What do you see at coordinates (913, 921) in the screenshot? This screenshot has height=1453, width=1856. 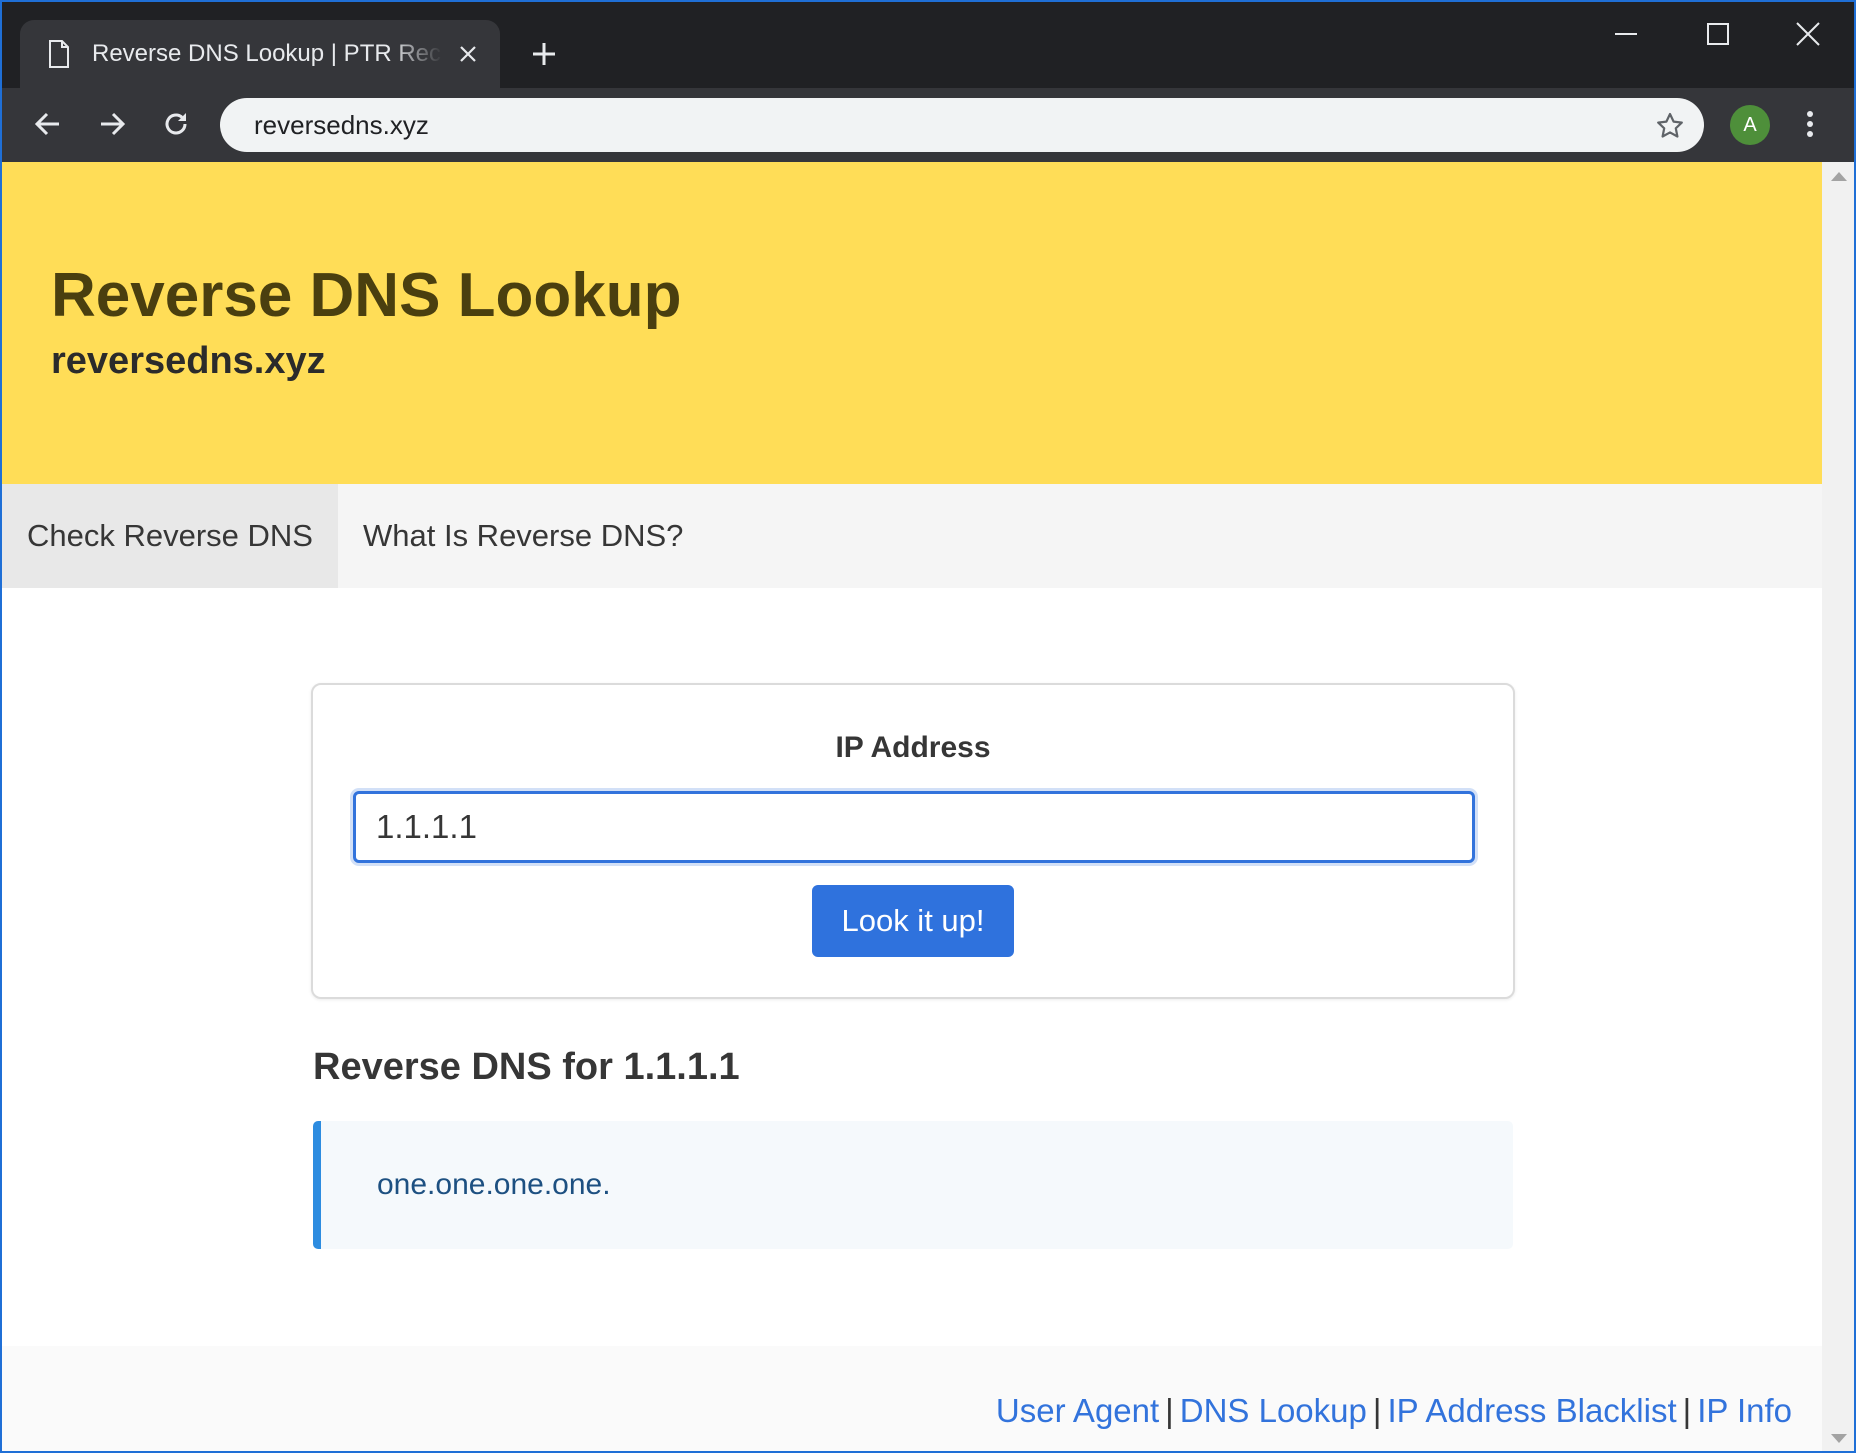 I see `look-it-up-button: Look it up!` at bounding box center [913, 921].